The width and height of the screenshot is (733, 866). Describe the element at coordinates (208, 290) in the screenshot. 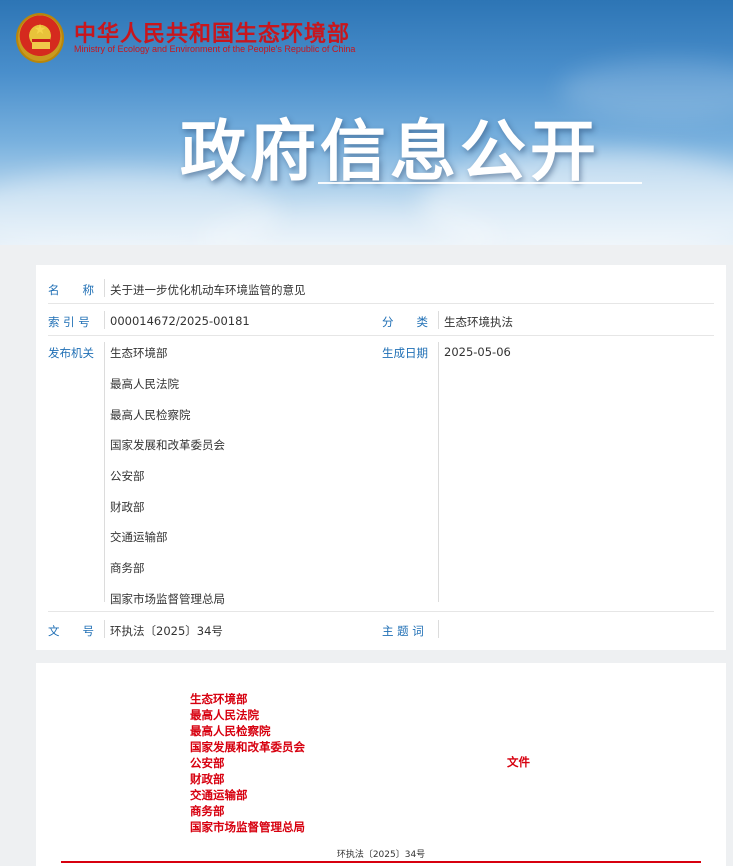

I see `name-value: 关于进一步优化机动车环境监管的意见` at that location.